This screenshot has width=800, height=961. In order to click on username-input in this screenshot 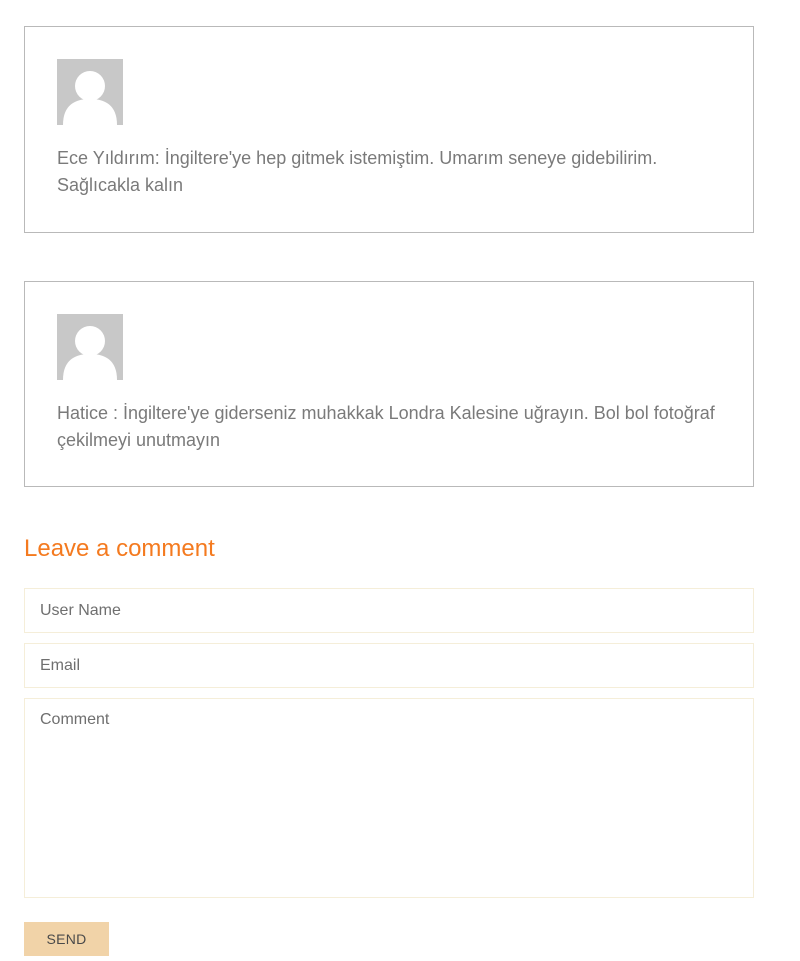, I will do `click(389, 610)`.